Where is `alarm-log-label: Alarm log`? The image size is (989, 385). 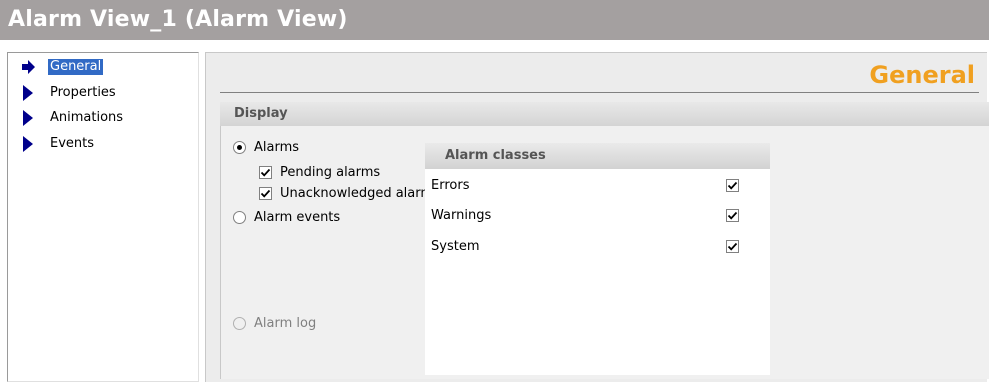 alarm-log-label: Alarm log is located at coordinates (285, 323).